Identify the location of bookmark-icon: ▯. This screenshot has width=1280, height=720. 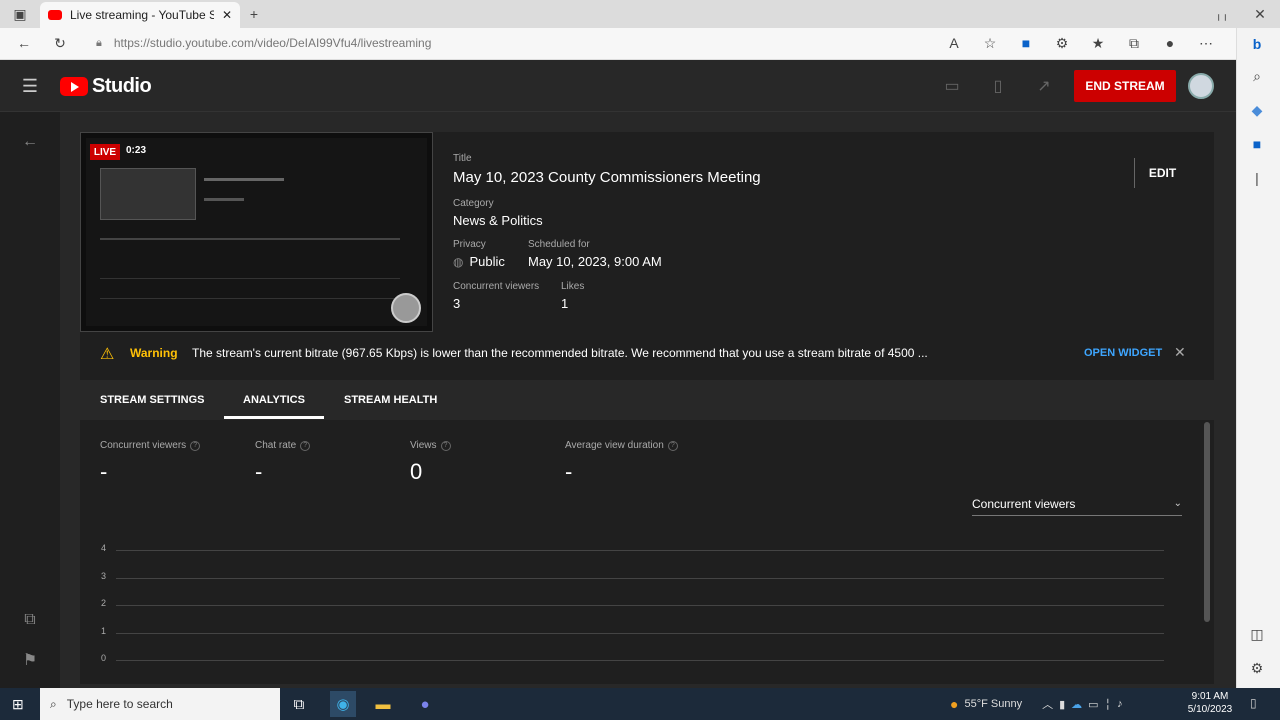
(998, 86).